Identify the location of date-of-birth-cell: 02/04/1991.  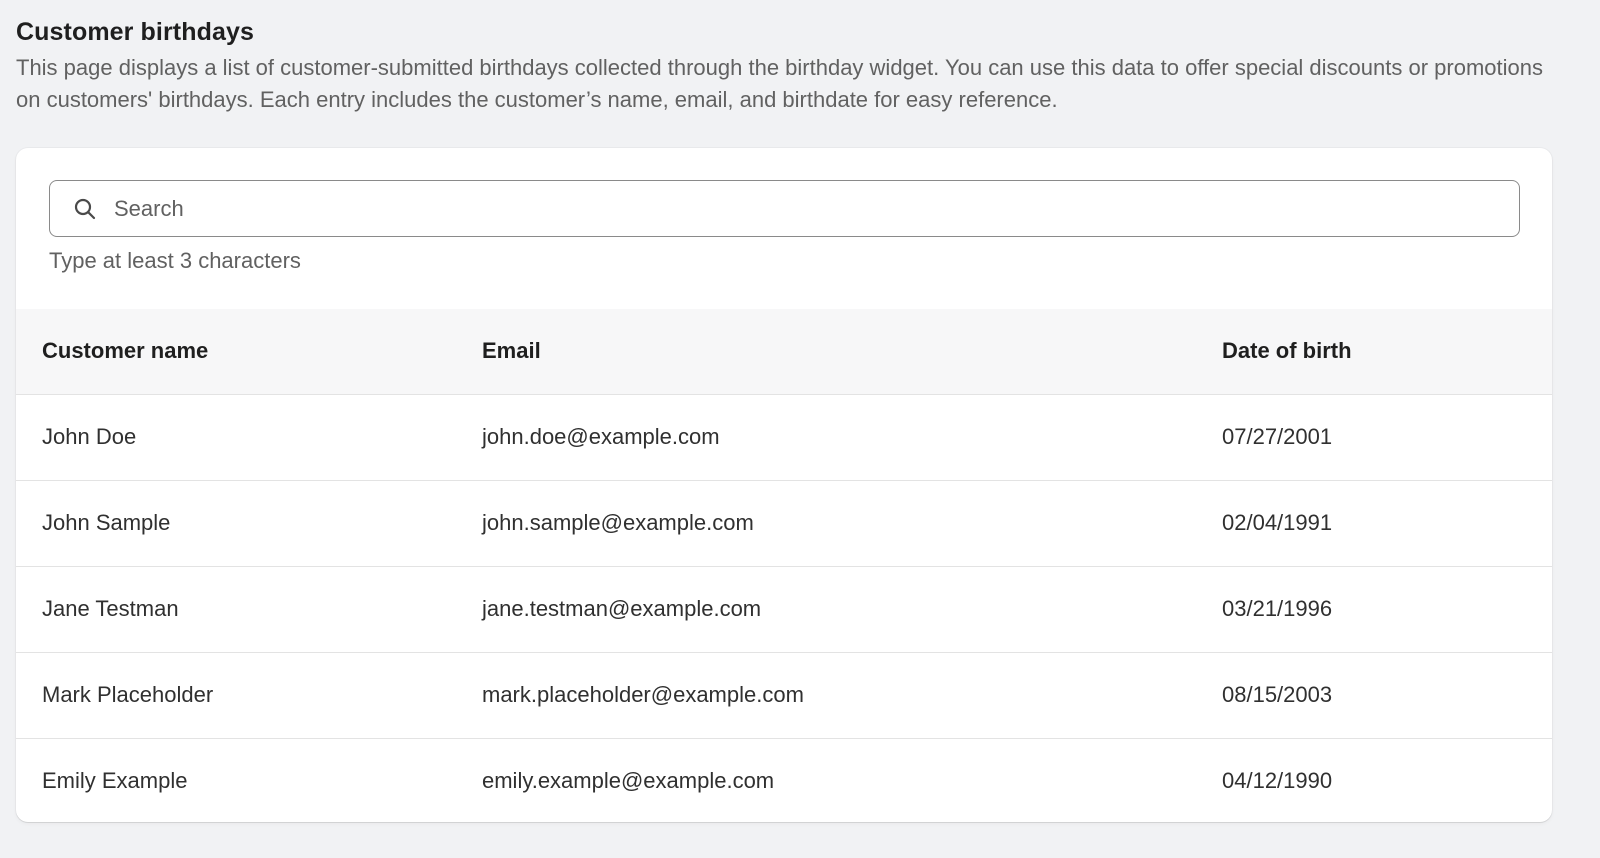
(1387, 523).